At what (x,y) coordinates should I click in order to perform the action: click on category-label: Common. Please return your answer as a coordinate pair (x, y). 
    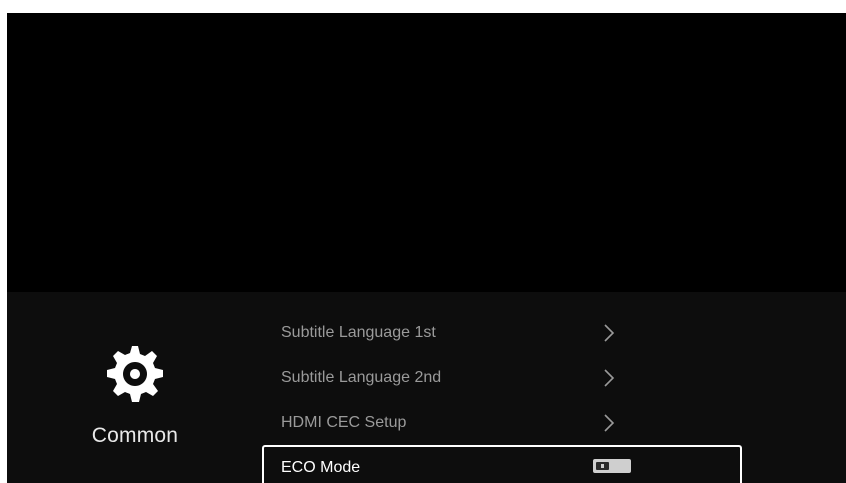
    Looking at the image, I should click on (135, 435).